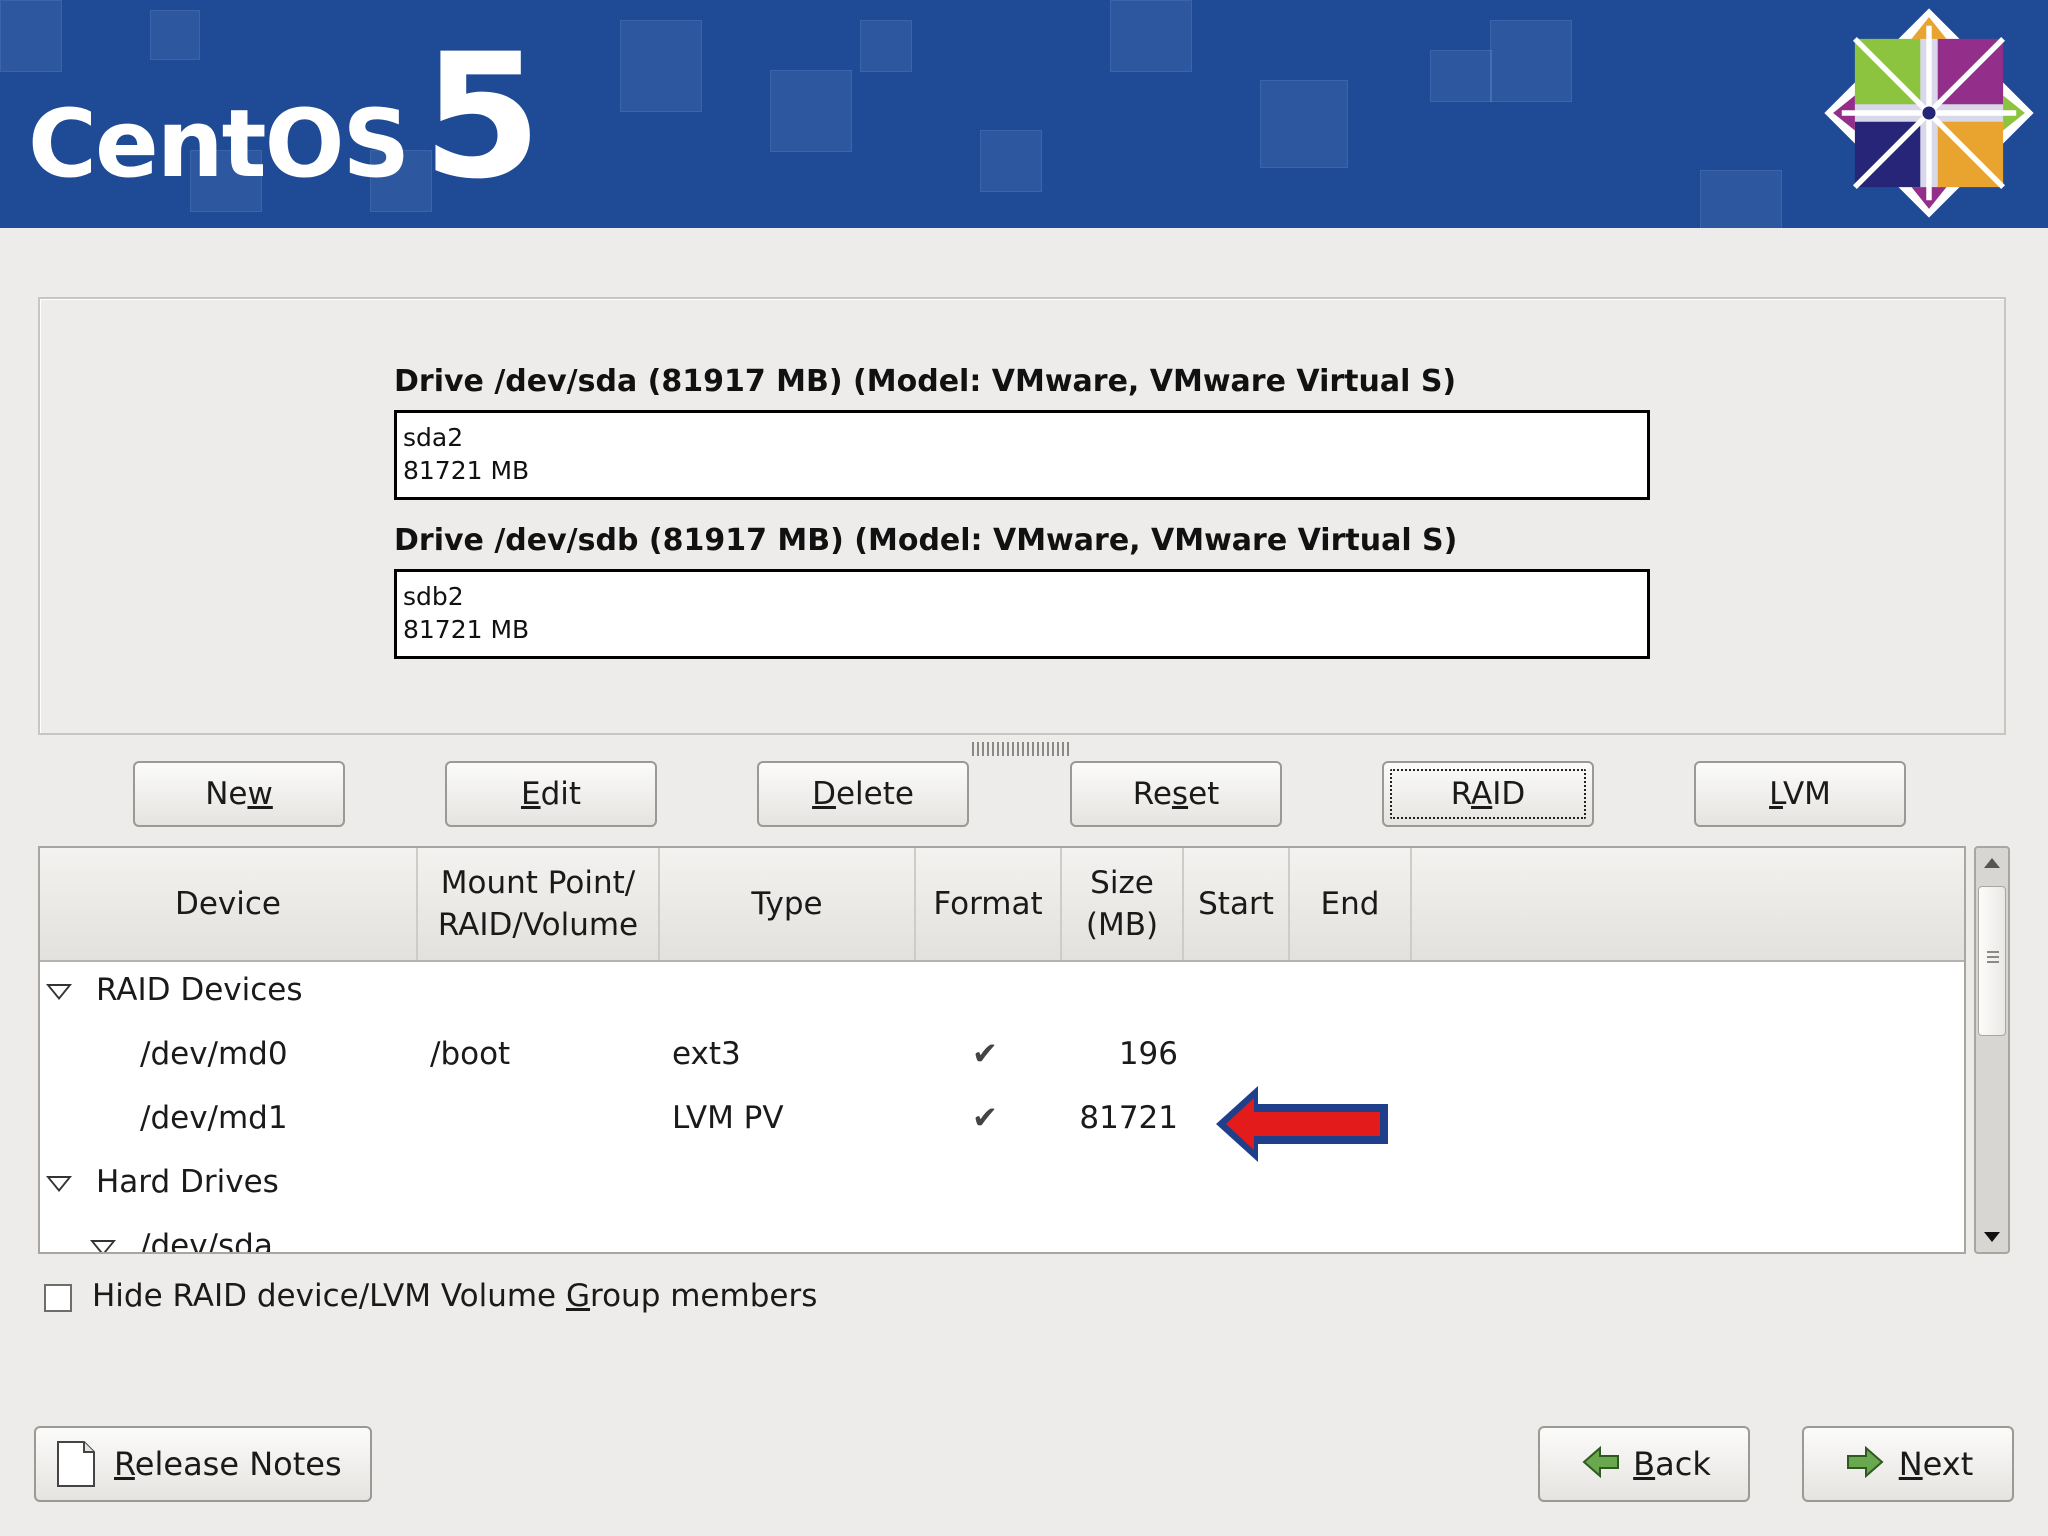 Image resolution: width=2048 pixels, height=1536 pixels. Describe the element at coordinates (539, 904) in the screenshot. I see `column-header-mount-point: Mount Point/RAID/Volume` at that location.